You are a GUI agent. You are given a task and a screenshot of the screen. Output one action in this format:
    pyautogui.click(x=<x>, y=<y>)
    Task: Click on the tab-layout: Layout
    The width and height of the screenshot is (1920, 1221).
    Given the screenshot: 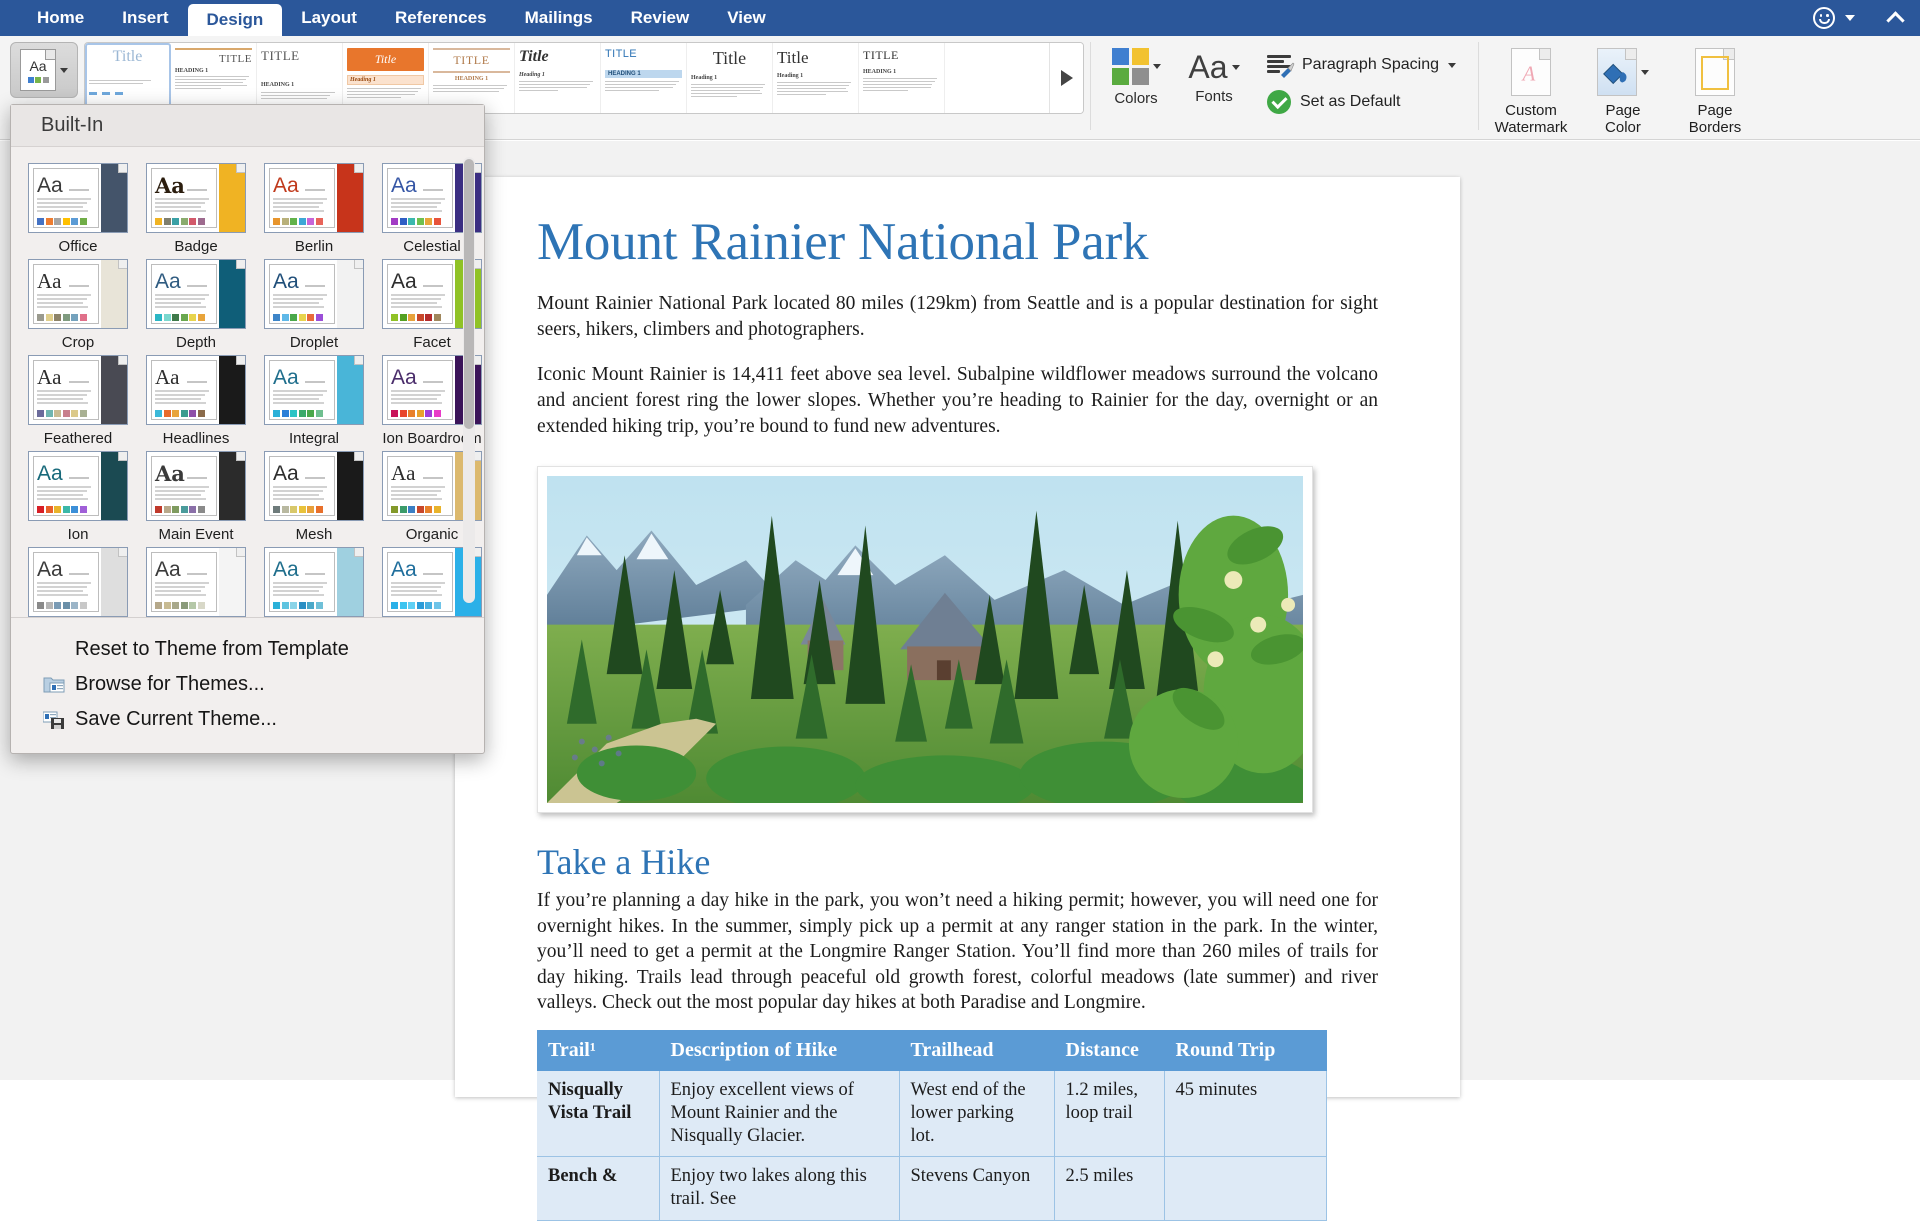 What is the action you would take?
    pyautogui.click(x=329, y=18)
    